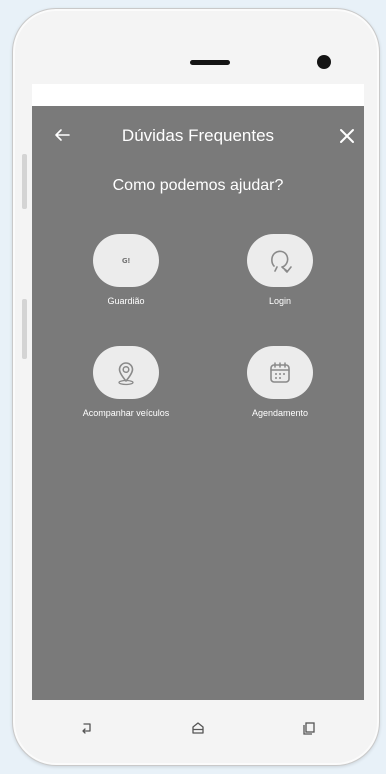  I want to click on topic-agendamento: Agendamento, so click(280, 382).